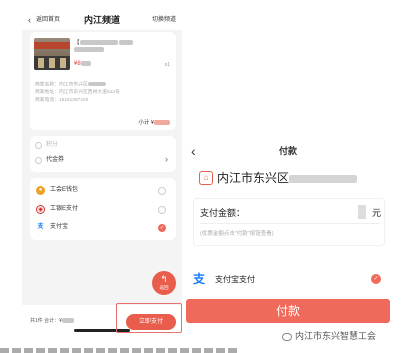 The height and width of the screenshot is (353, 408). What do you see at coordinates (287, 336) in the screenshot?
I see `wechat-icon` at bounding box center [287, 336].